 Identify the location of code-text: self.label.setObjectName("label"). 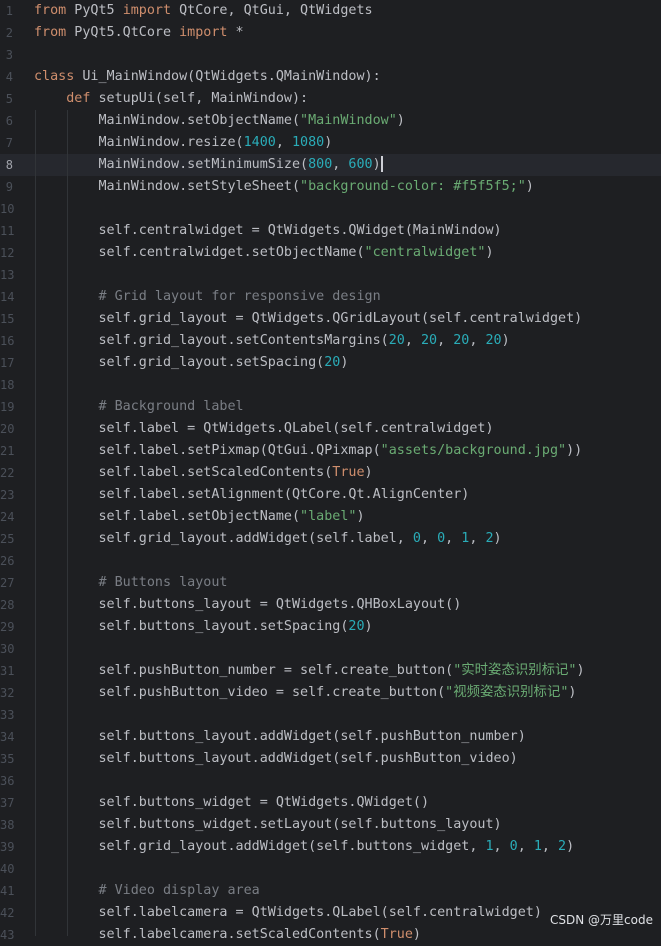
(199, 517).